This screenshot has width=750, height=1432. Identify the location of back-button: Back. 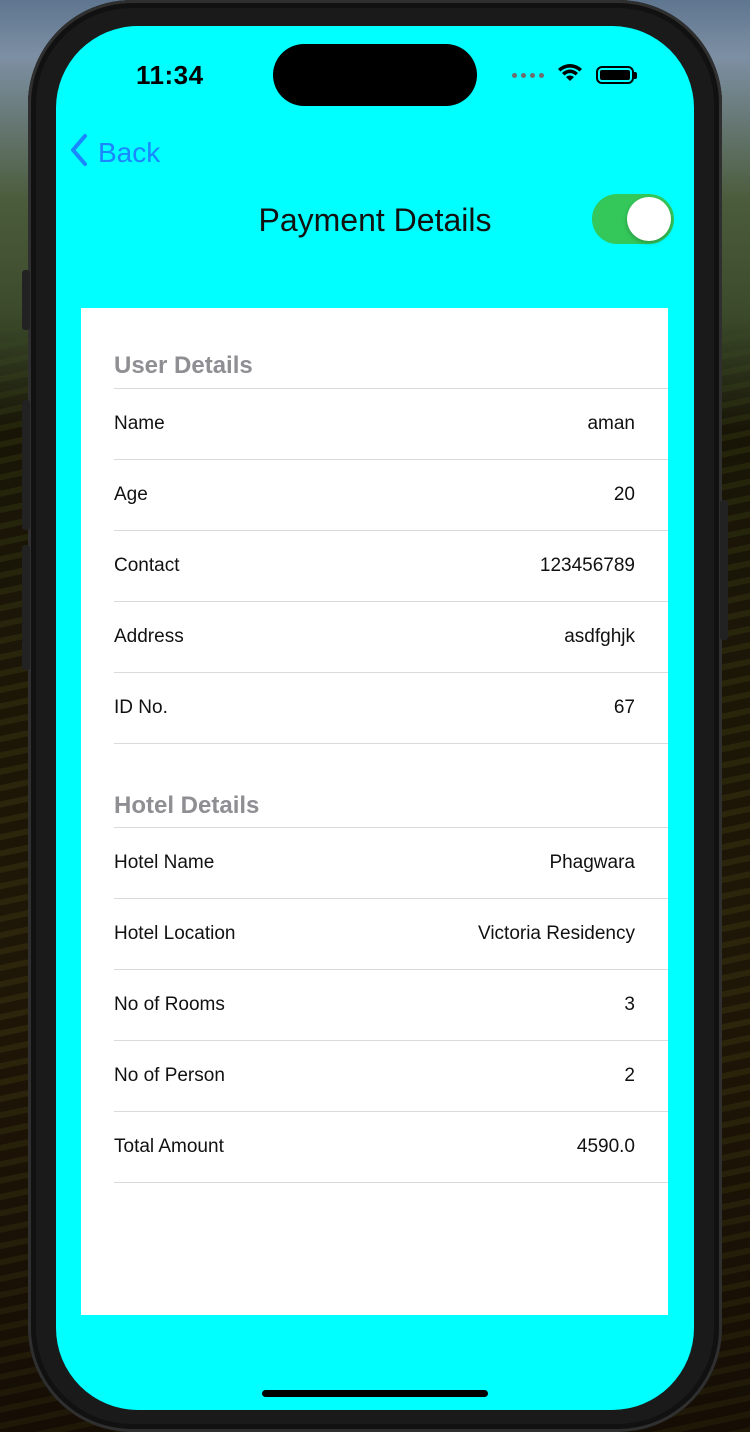
(114, 152).